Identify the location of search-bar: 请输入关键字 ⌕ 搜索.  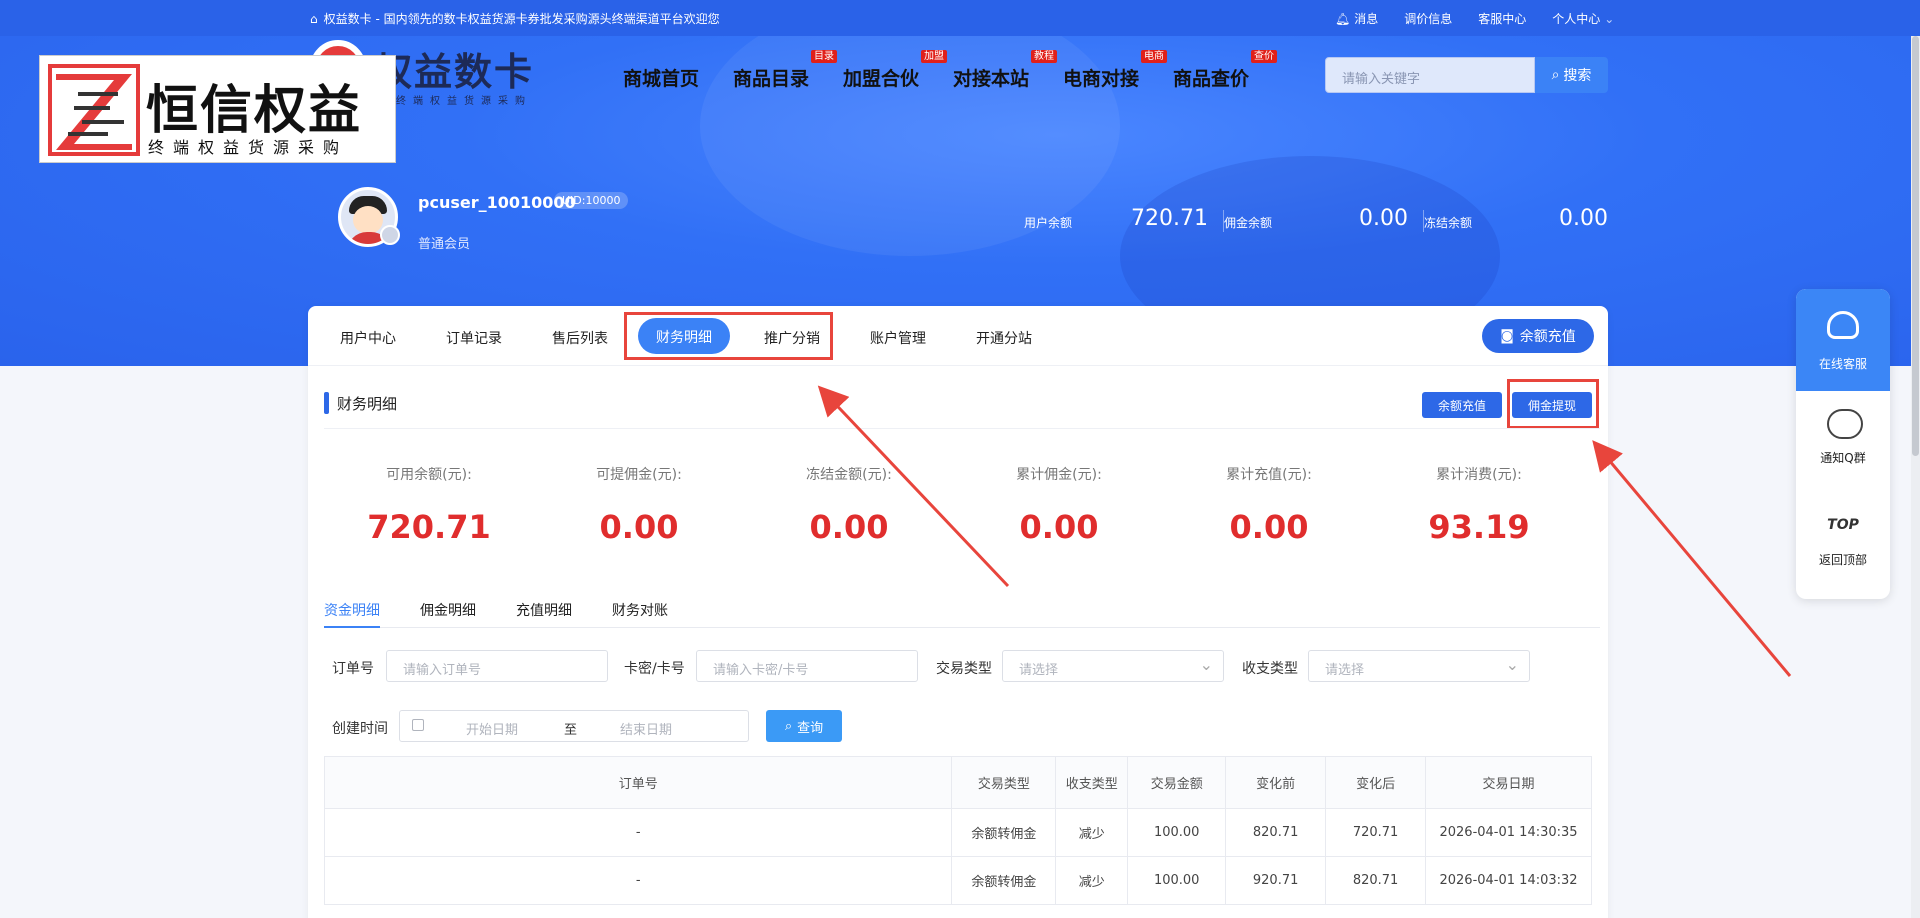
(1466, 75).